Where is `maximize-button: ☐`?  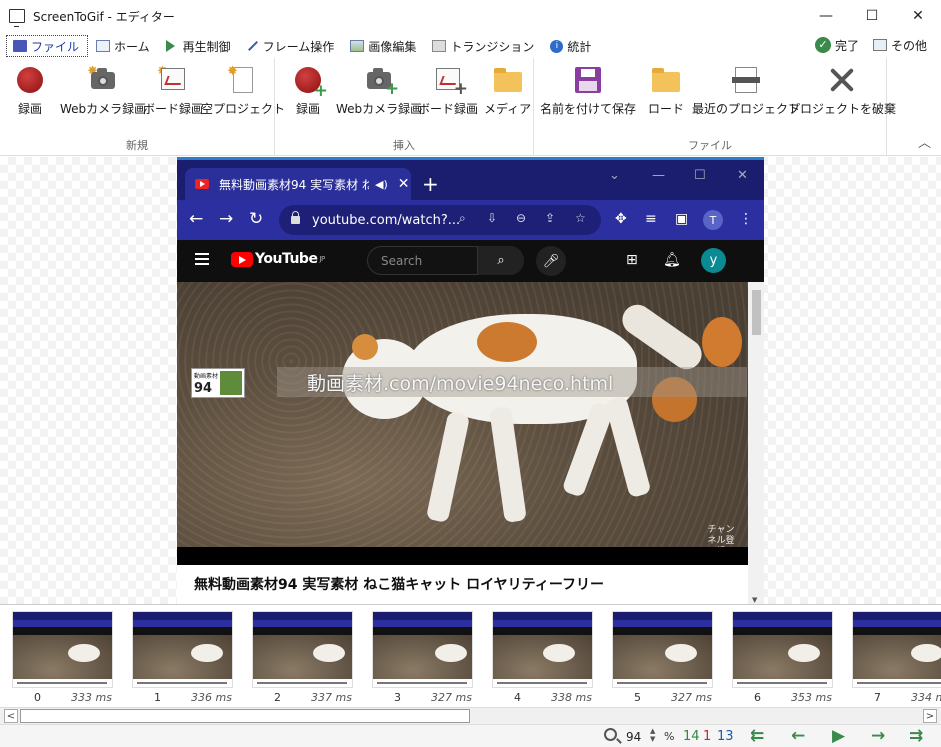 maximize-button: ☐ is located at coordinates (872, 16).